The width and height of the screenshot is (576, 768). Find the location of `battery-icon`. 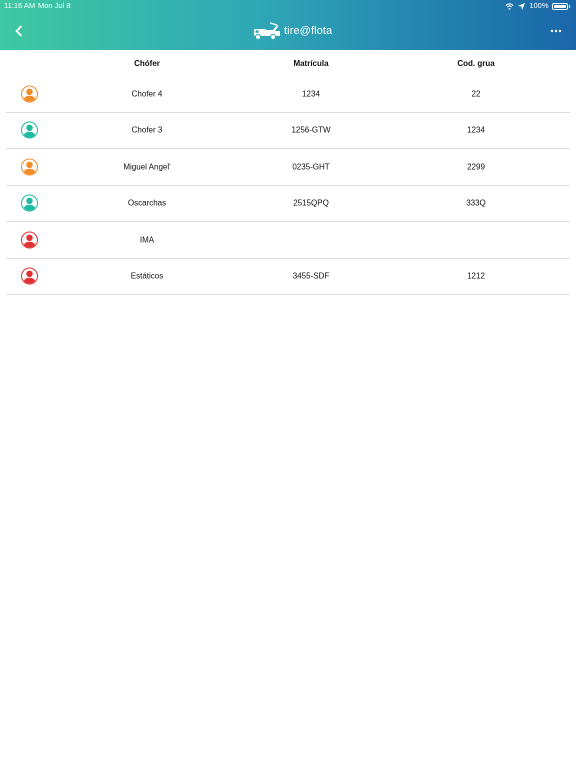

battery-icon is located at coordinates (559, 6).